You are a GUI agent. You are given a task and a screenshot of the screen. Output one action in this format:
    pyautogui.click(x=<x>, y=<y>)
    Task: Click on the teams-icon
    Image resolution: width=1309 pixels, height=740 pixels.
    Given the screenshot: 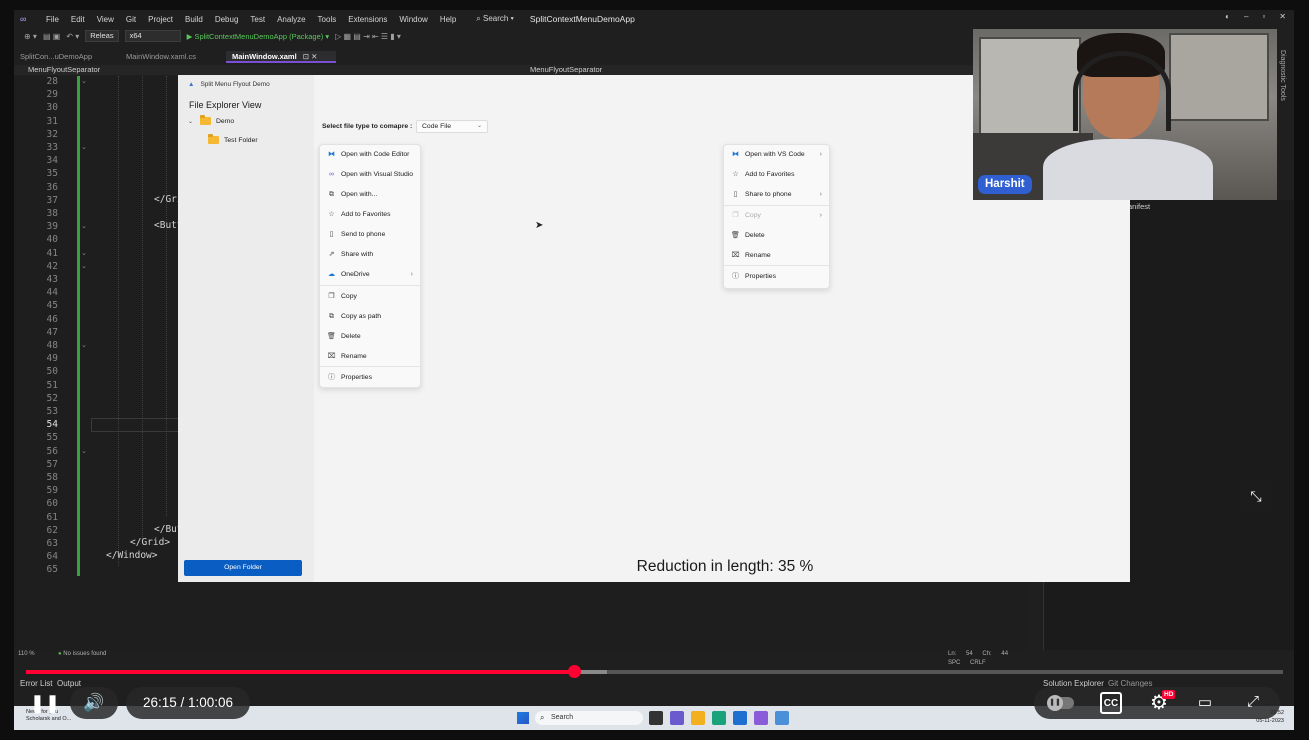 What is the action you would take?
    pyautogui.click(x=677, y=718)
    